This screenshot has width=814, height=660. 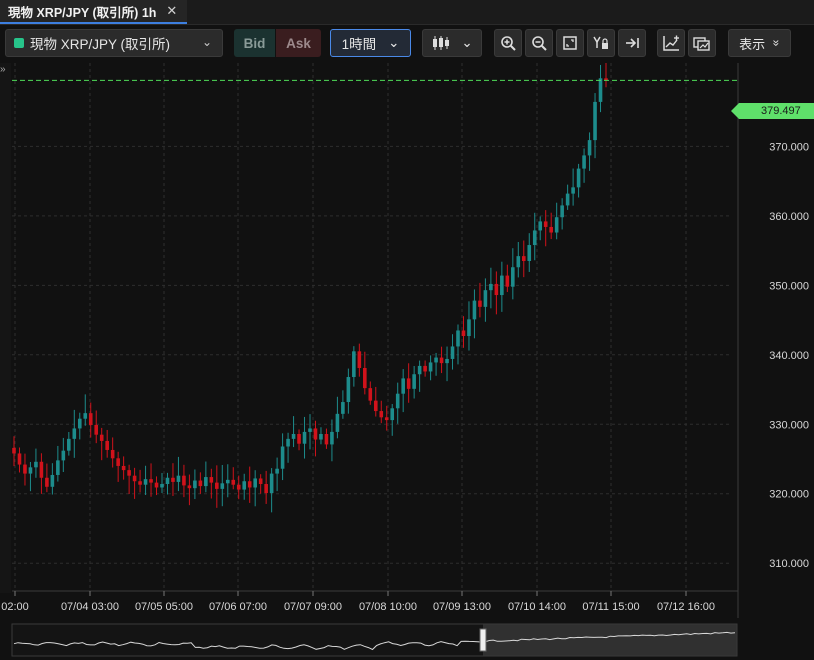 What do you see at coordinates (570, 43) in the screenshot?
I see `fit-screen-button` at bounding box center [570, 43].